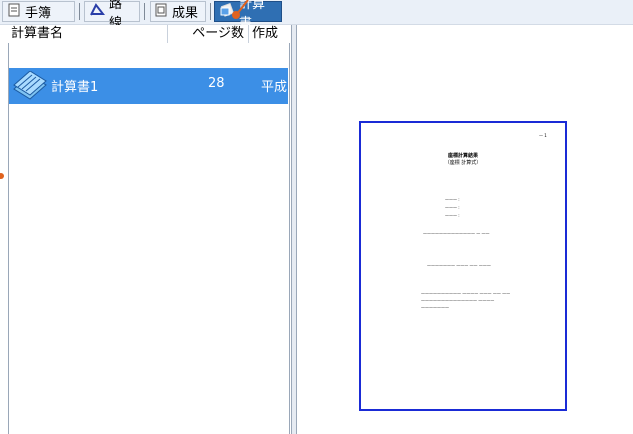 Image resolution: width=633 pixels, height=434 pixels. What do you see at coordinates (463, 163) in the screenshot?
I see `doc-subtitle: （座標 計算式）` at bounding box center [463, 163].